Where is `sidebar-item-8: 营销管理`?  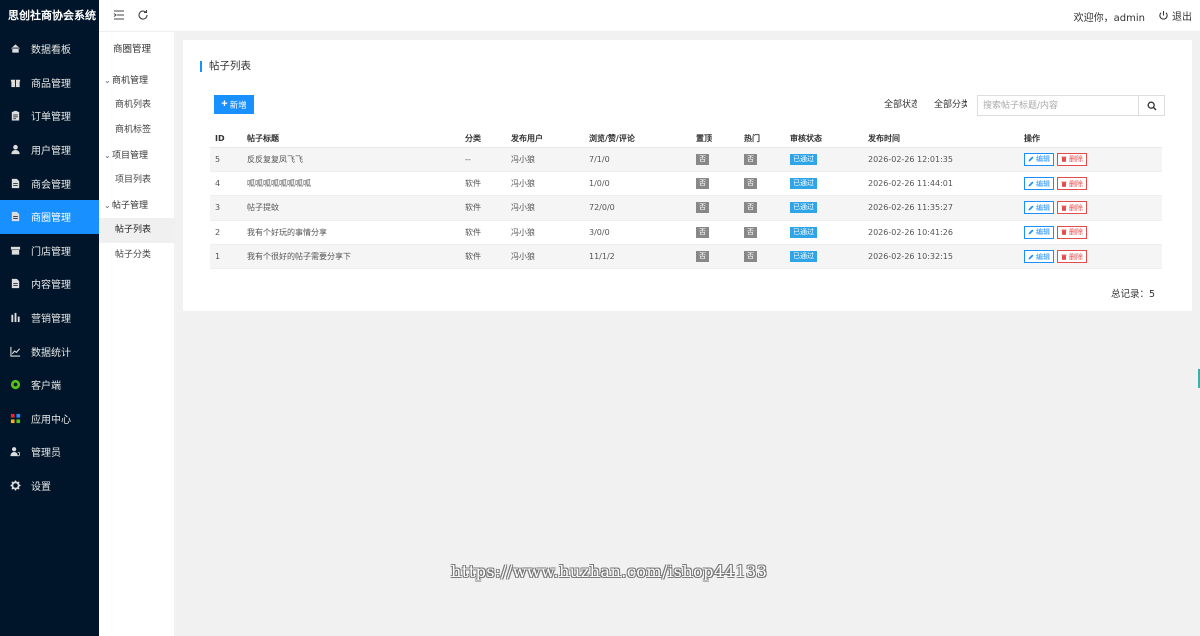
sidebar-item-8: 营销管理 is located at coordinates (49, 318).